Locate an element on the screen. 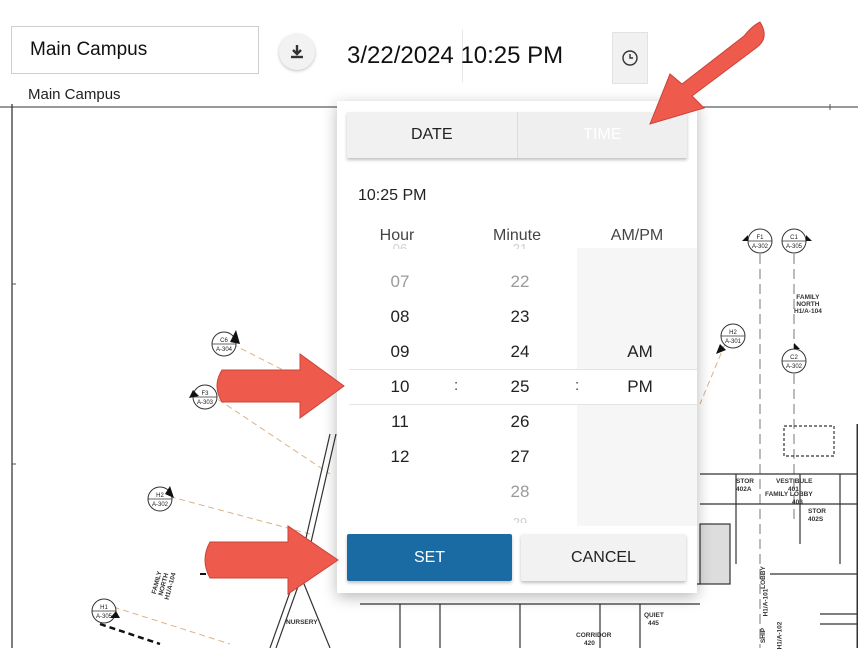  datetime-input: 3/22/2024 10:25 PM is located at coordinates (455, 56).